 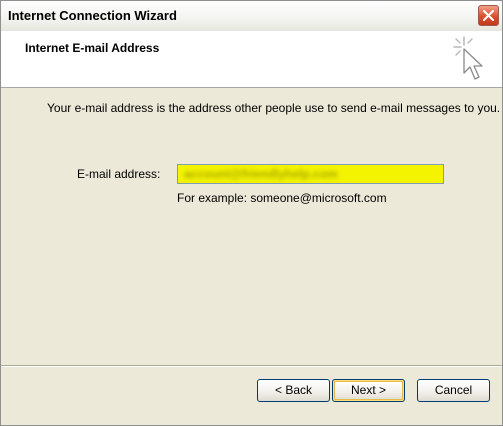 What do you see at coordinates (453, 390) in the screenshot?
I see `cancel-button: Cancel` at bounding box center [453, 390].